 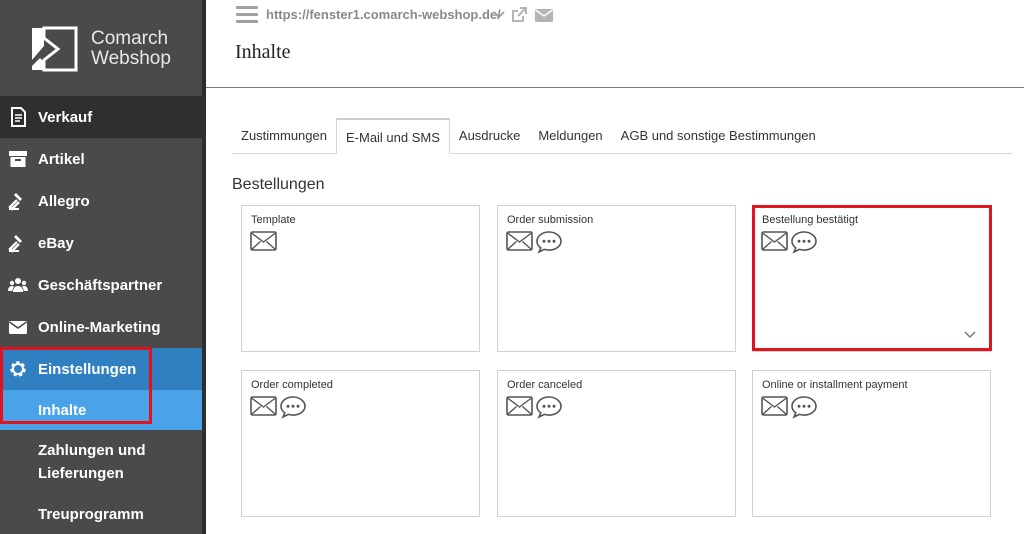 I want to click on url-actions, so click(x=523, y=14).